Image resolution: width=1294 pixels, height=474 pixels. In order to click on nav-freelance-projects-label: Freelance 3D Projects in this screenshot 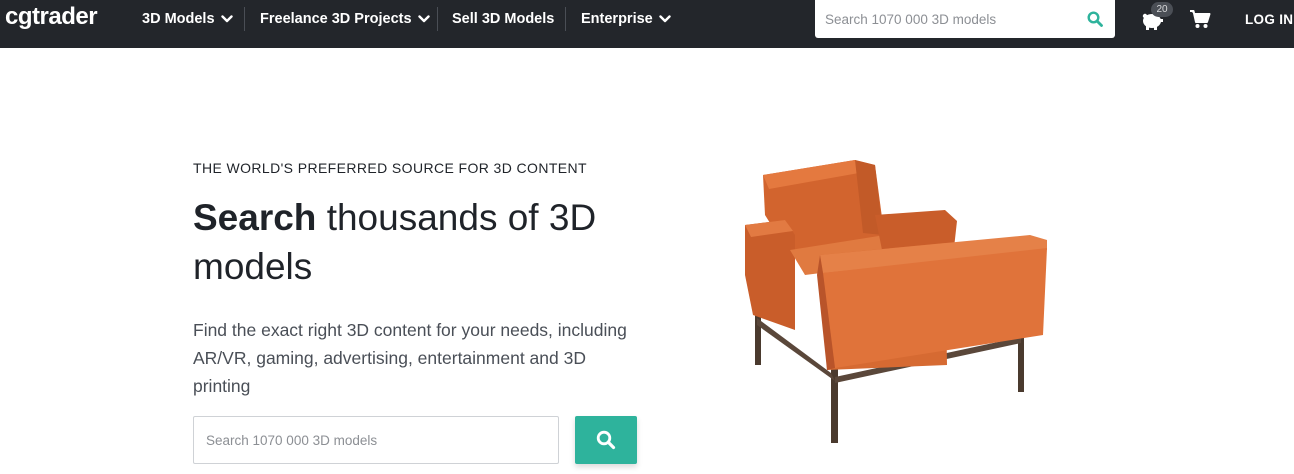, I will do `click(336, 19)`.